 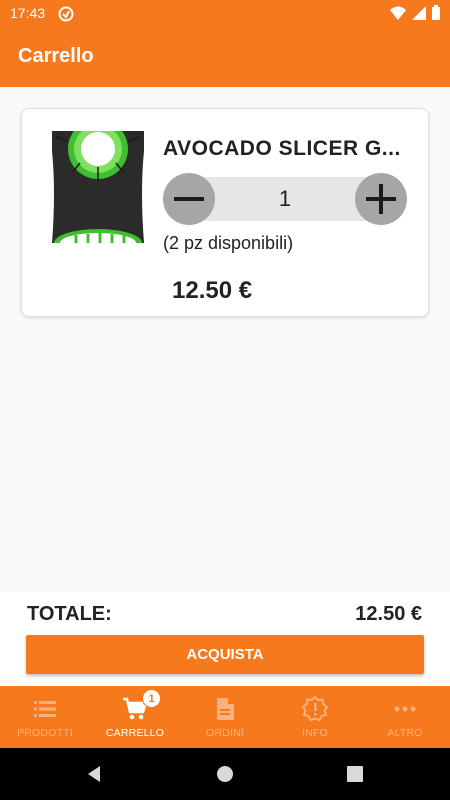 What do you see at coordinates (135, 733) in the screenshot?
I see `nav-label-carrello: CARRELLO` at bounding box center [135, 733].